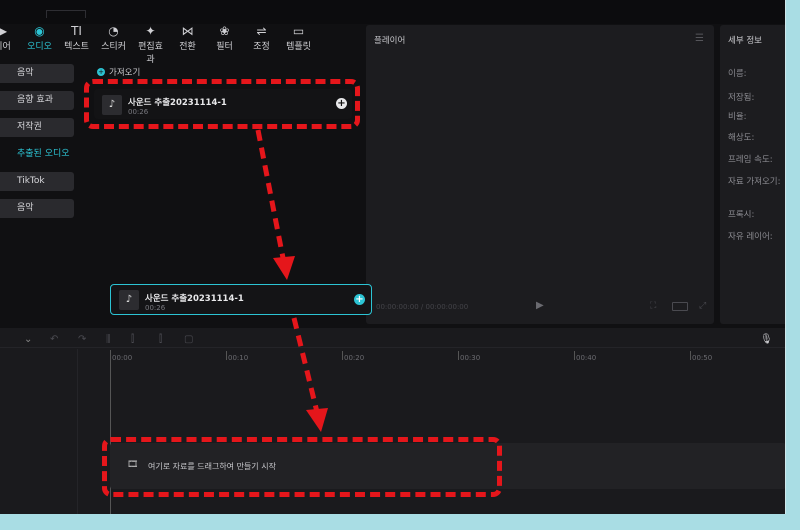 Image resolution: width=800 pixels, height=530 pixels. Describe the element at coordinates (392, 12) in the screenshot. I see `title-bar` at that location.